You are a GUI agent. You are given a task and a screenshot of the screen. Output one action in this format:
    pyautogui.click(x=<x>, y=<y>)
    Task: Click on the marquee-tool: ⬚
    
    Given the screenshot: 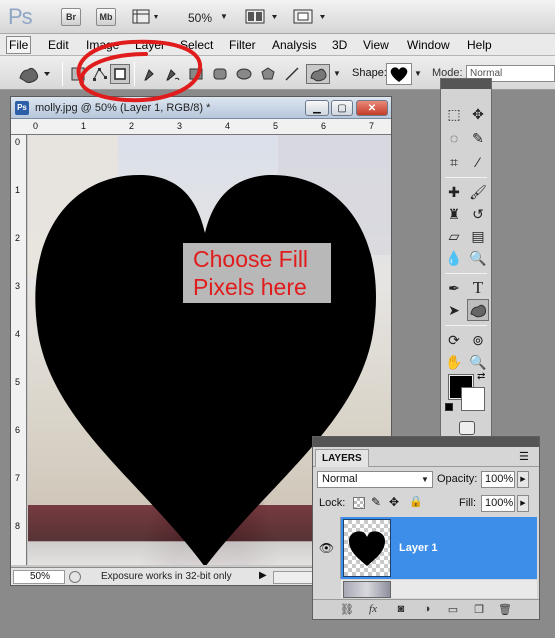 What is the action you would take?
    pyautogui.click(x=454, y=114)
    